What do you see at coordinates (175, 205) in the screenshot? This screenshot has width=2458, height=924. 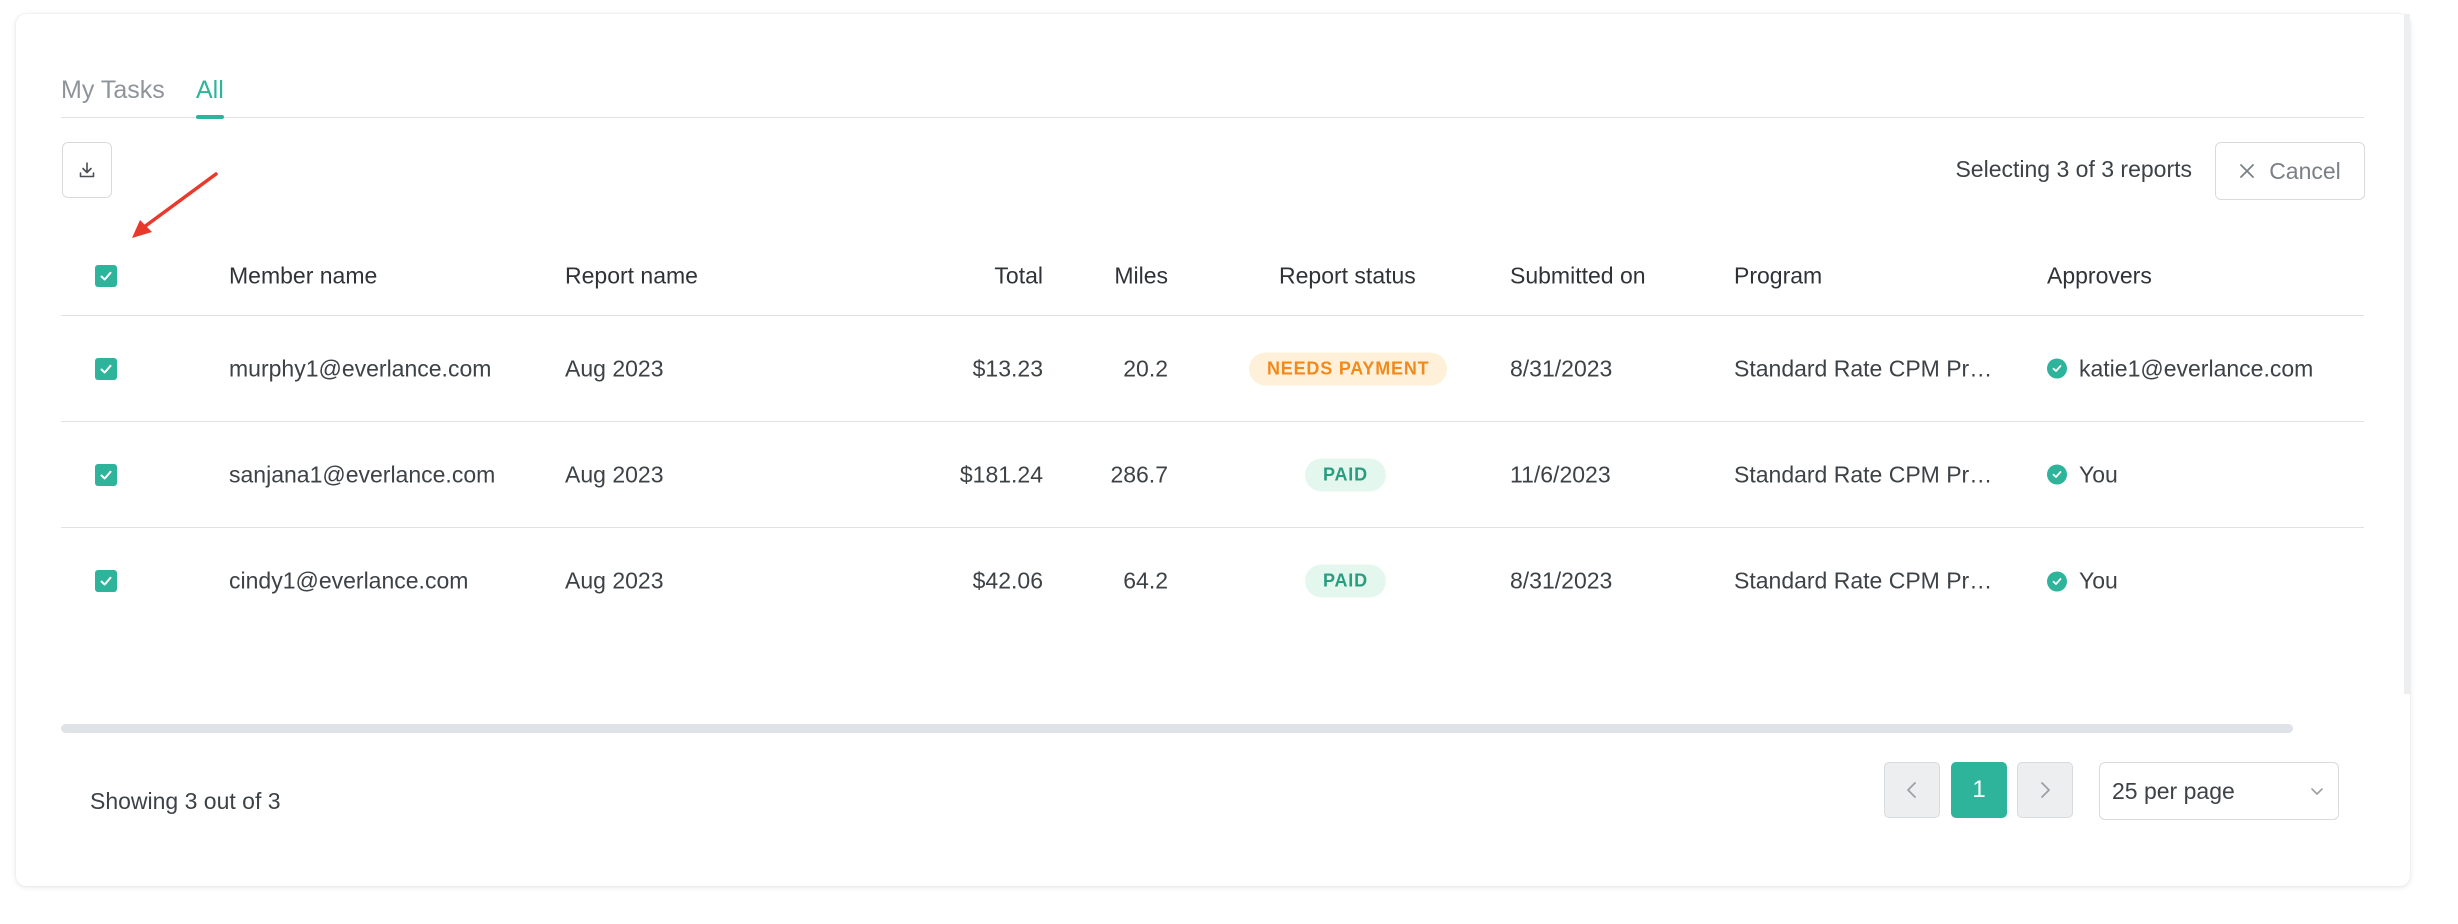 I see `annotation-arrow-icon` at bounding box center [175, 205].